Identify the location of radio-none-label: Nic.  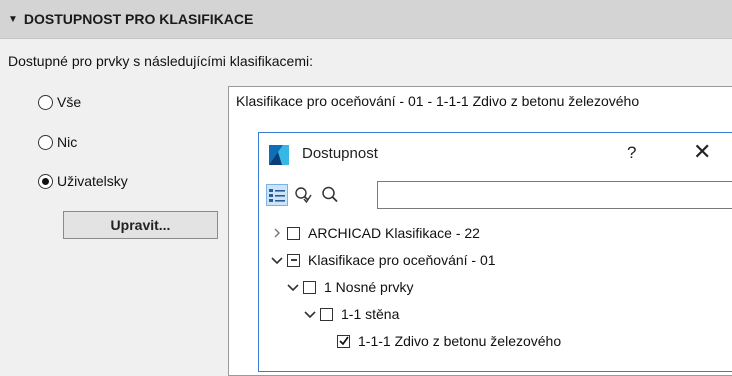
(67, 142).